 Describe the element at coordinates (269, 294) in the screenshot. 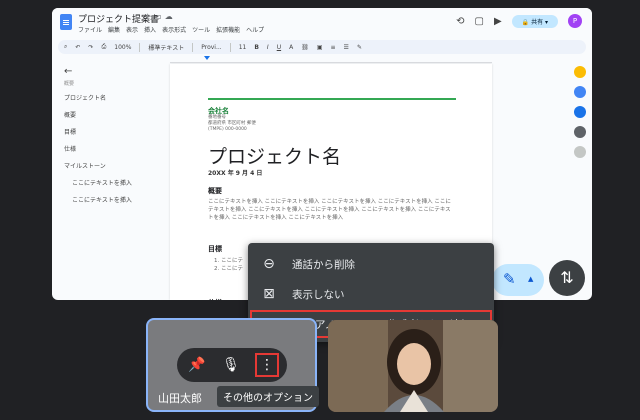

I see `video-off-icon: ⊠` at that location.